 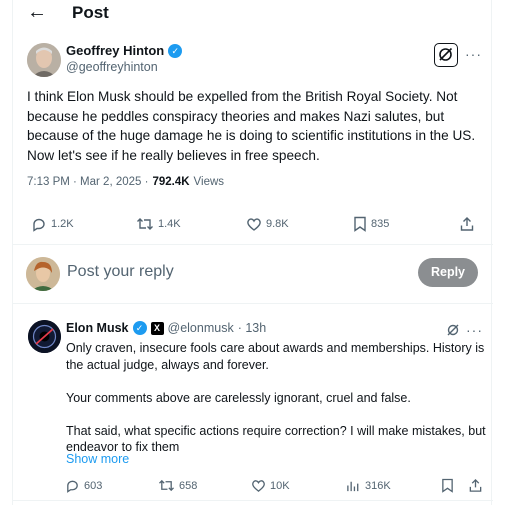 What do you see at coordinates (120, 272) in the screenshot?
I see `reply-input: Post your reply` at bounding box center [120, 272].